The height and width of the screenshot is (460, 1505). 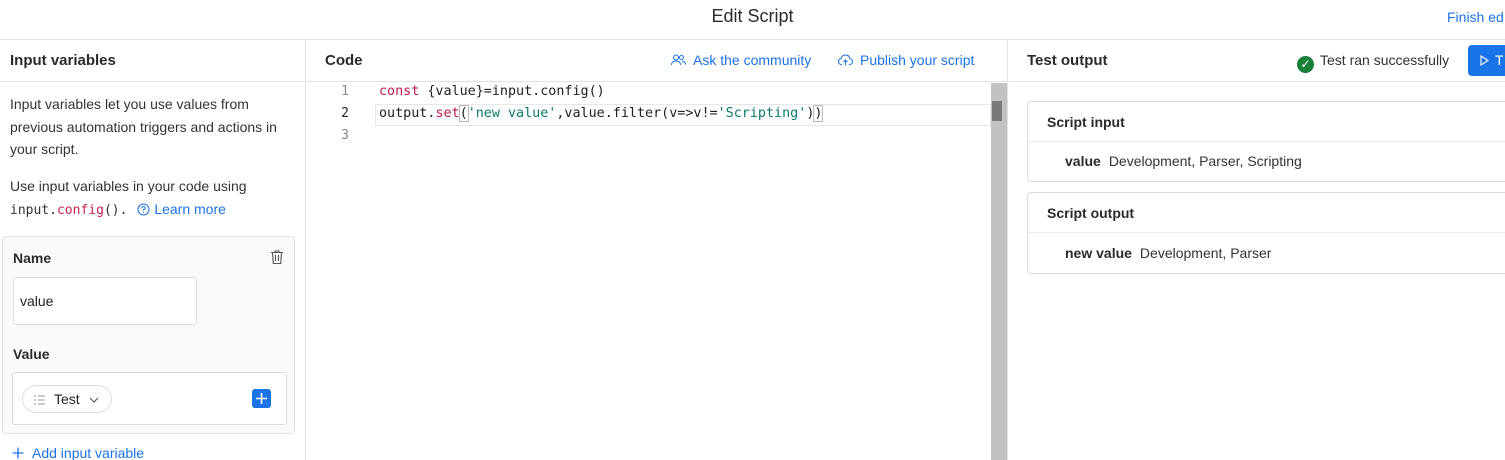 What do you see at coordinates (88, 452) in the screenshot?
I see `add-input-variable-label: Add input variable` at bounding box center [88, 452].